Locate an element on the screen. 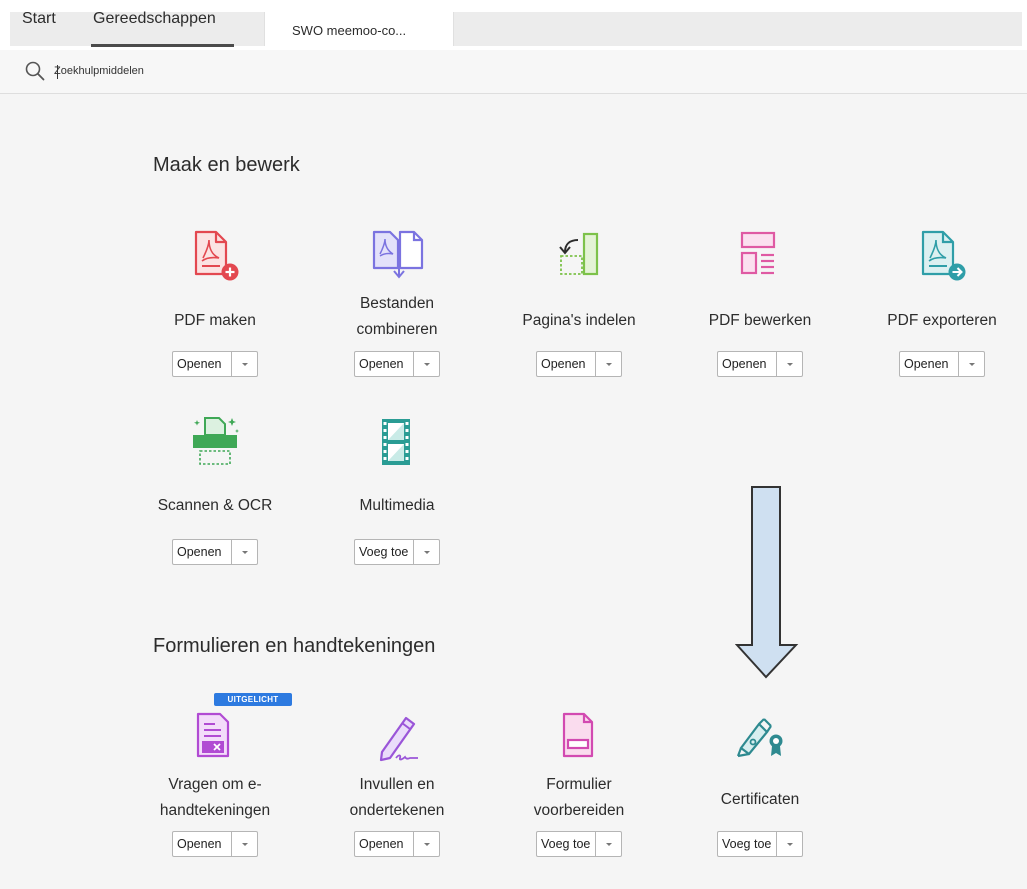 This screenshot has width=1027, height=889. tool-label: Scannen & OCR is located at coordinates (215, 505).